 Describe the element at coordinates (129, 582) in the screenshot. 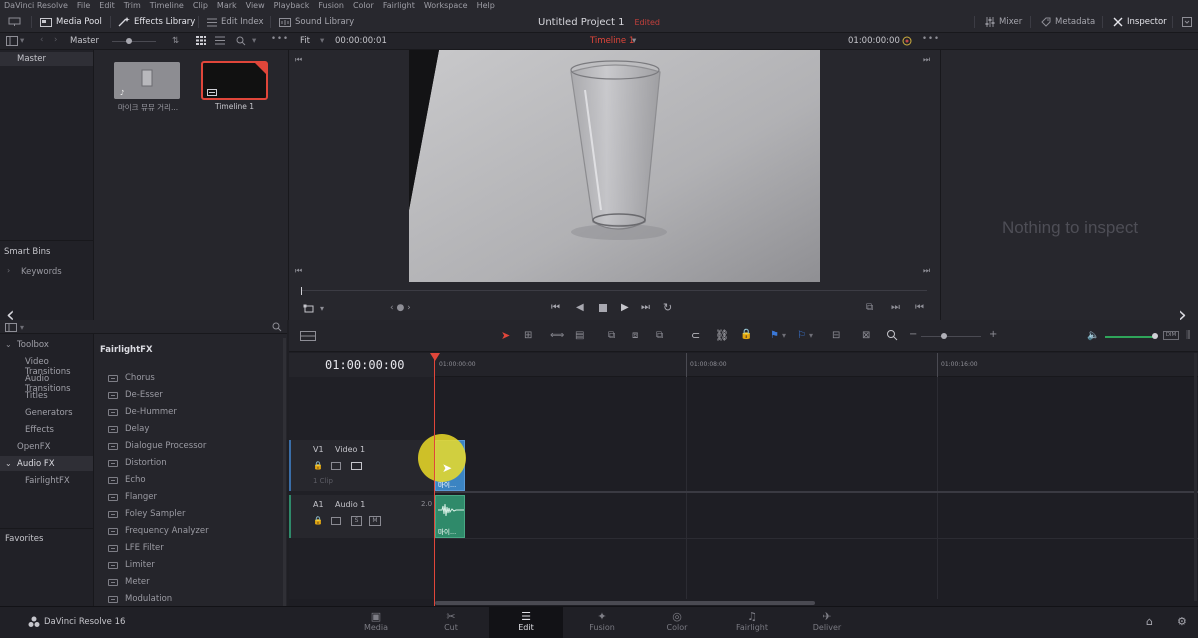

I see `fx-meter: Meter` at that location.